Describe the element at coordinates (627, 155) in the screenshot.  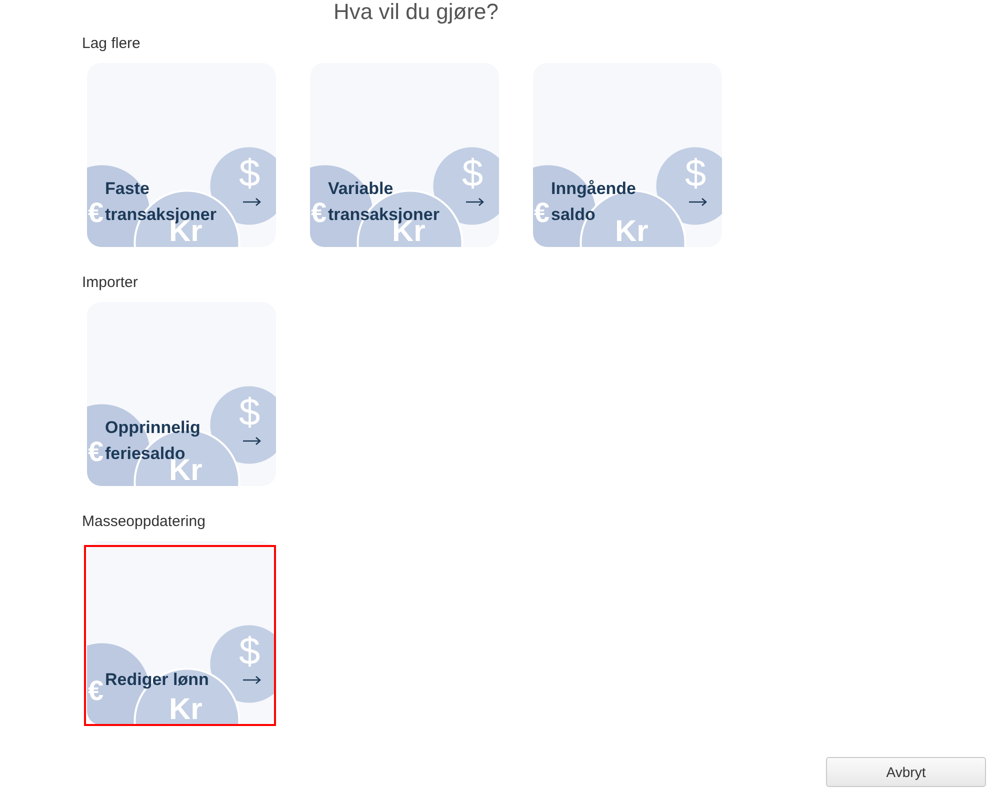
I see `option-card: $ Inngående saldo € Kr` at that location.